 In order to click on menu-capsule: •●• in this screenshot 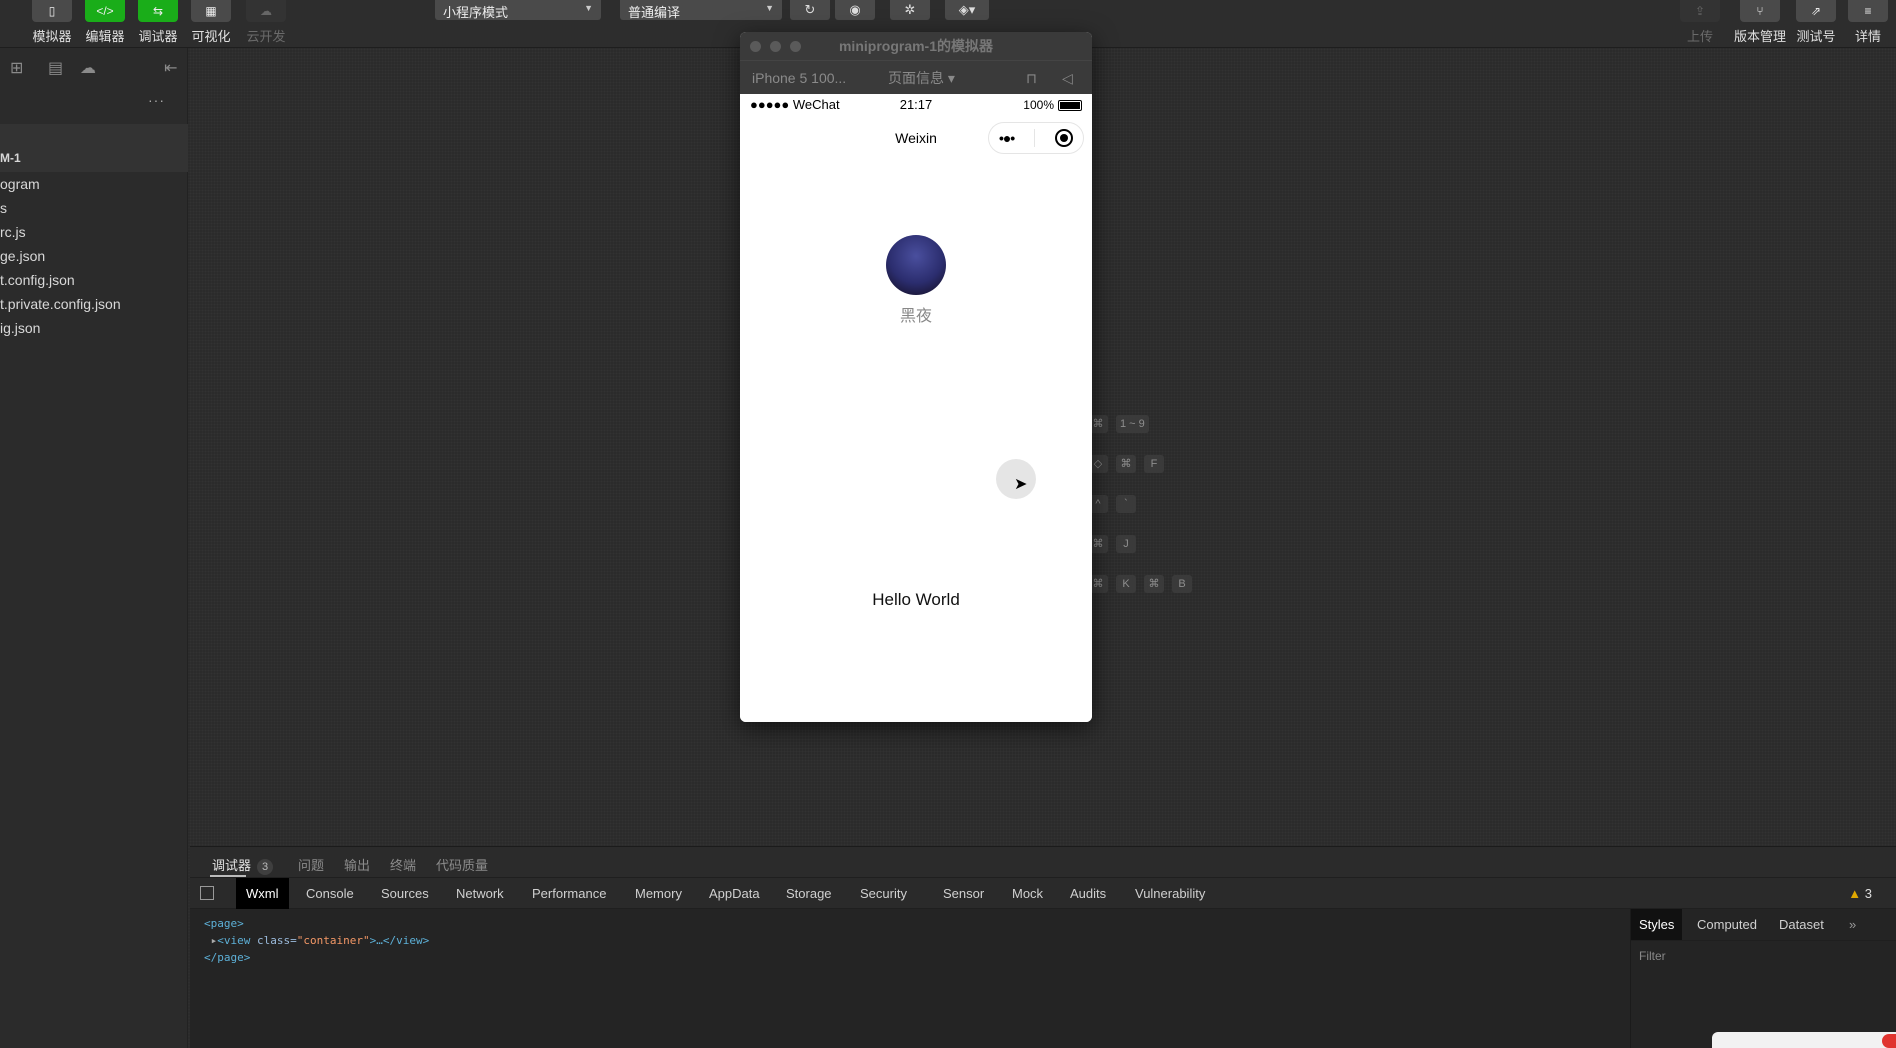, I will do `click(1036, 138)`.